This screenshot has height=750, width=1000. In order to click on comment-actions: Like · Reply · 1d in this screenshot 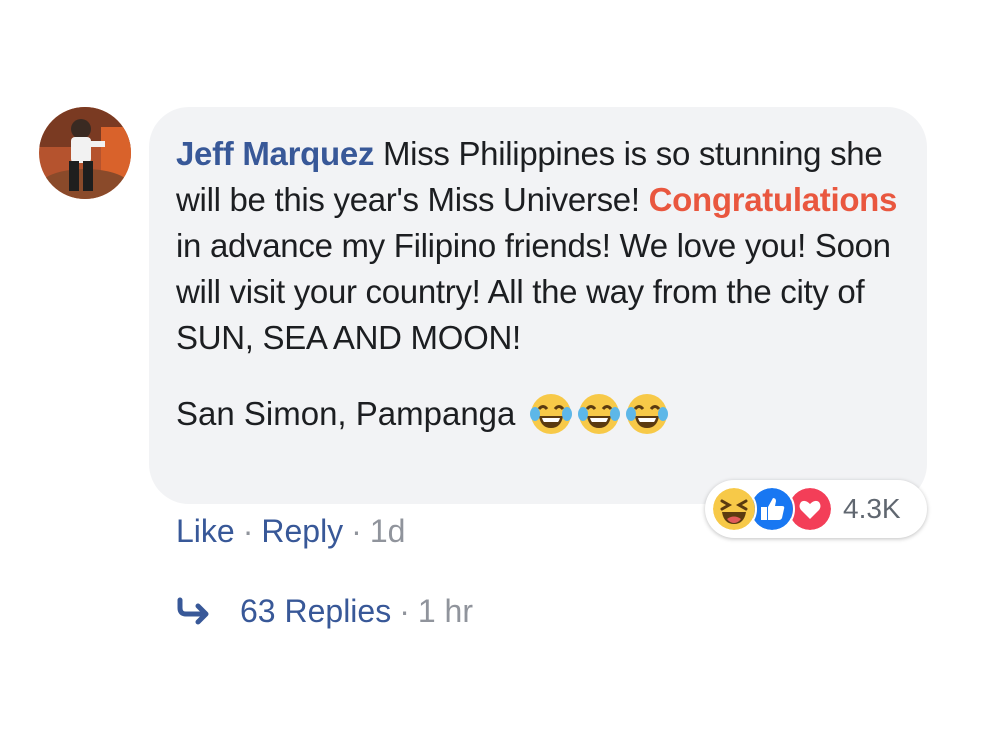, I will do `click(290, 531)`.